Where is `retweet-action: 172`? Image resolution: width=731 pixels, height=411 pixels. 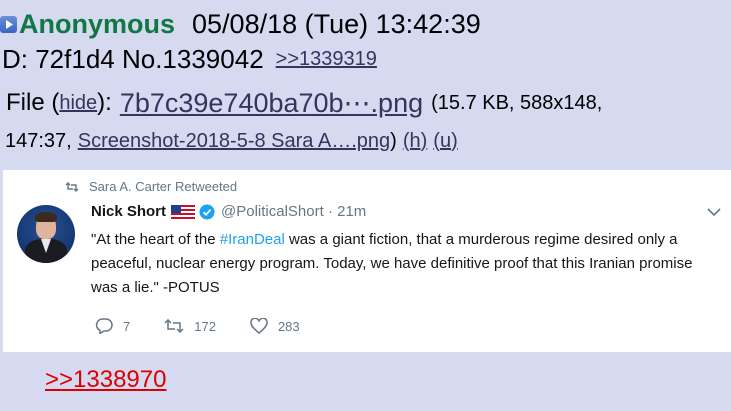
retweet-action: 172 is located at coordinates (190, 326).